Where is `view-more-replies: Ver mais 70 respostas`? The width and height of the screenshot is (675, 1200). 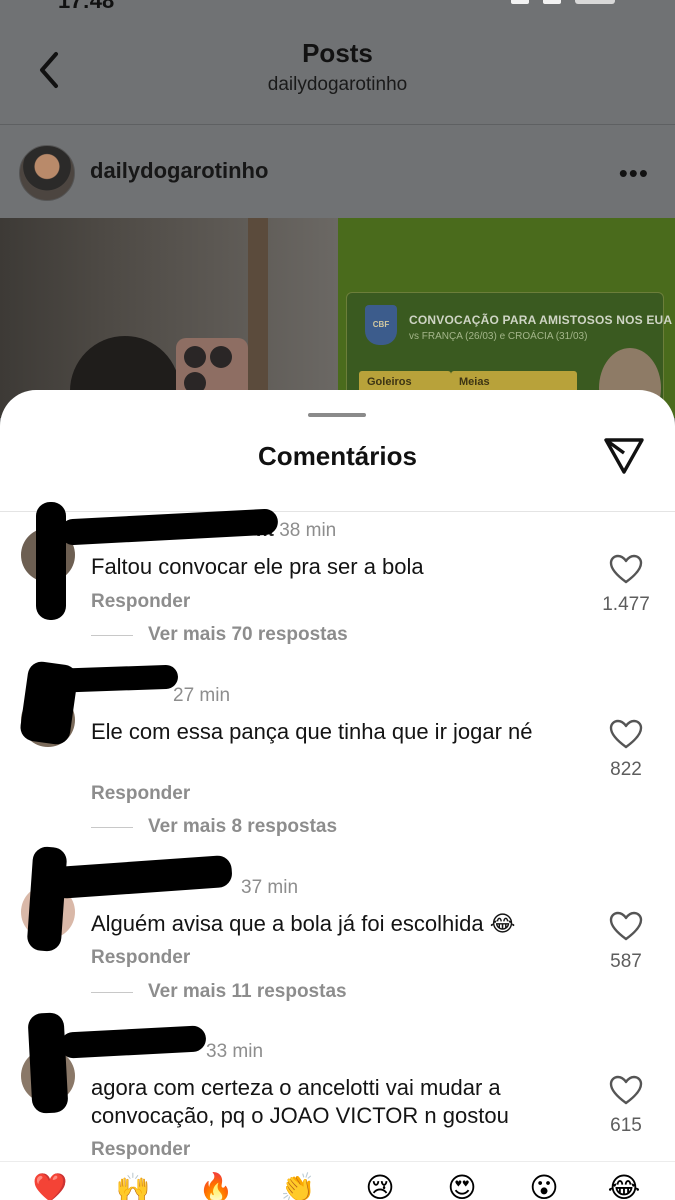
view-more-replies: Ver mais 70 respostas is located at coordinates (219, 635).